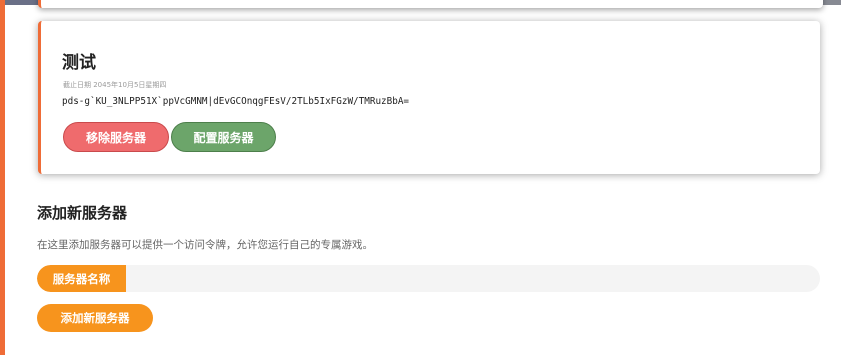 The image size is (841, 355). What do you see at coordinates (223, 137) in the screenshot?
I see `configure-server-button: 配置服务器` at bounding box center [223, 137].